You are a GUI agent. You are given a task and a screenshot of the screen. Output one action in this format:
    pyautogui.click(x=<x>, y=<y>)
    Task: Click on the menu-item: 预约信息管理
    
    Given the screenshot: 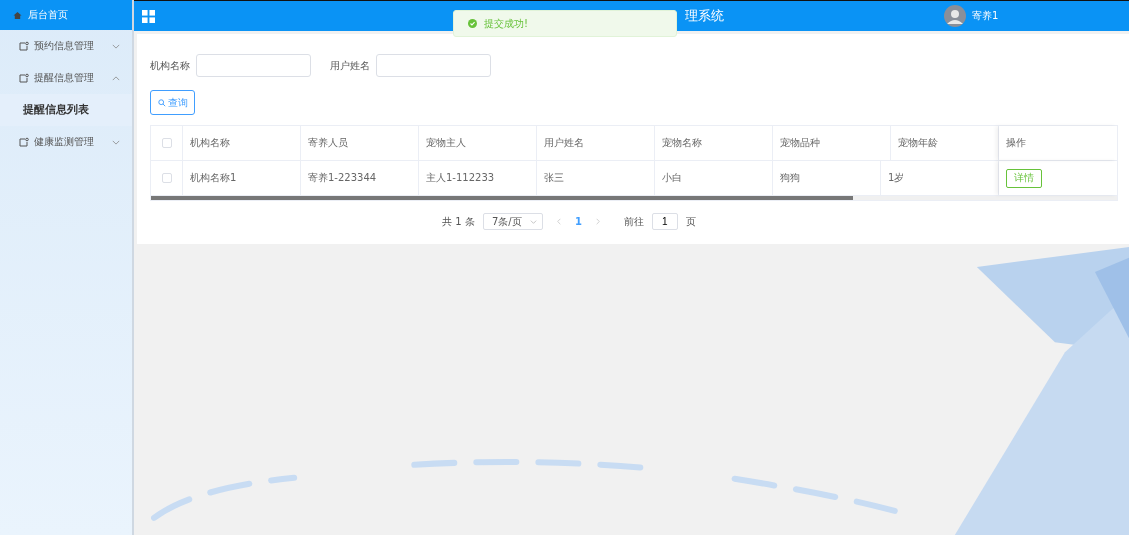 What is the action you would take?
    pyautogui.click(x=66, y=46)
    